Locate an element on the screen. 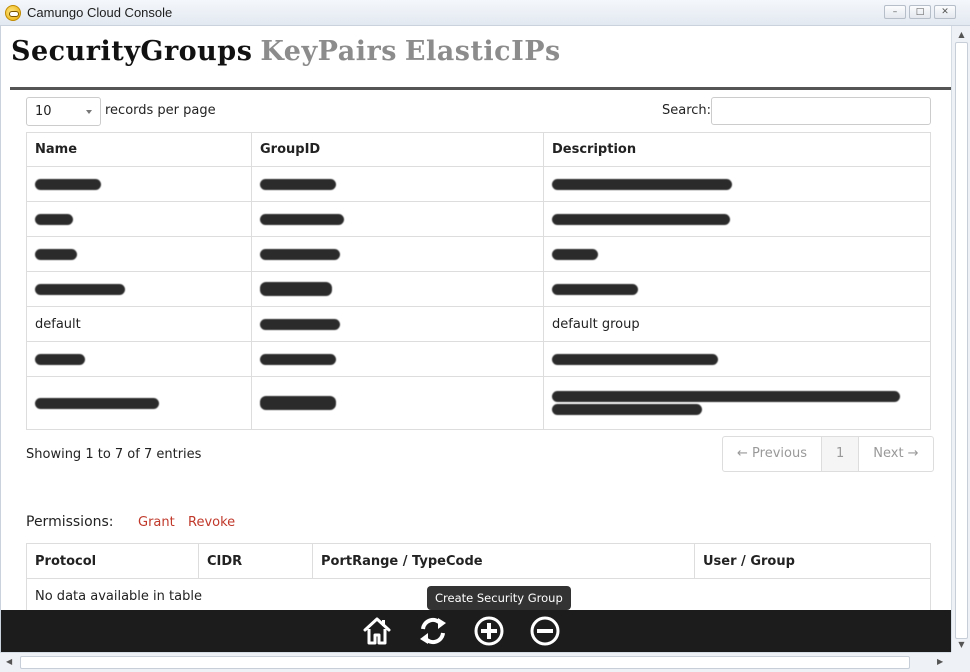 The width and height of the screenshot is (970, 672). nav-elastic-ips: ElasticIPs is located at coordinates (483, 51).